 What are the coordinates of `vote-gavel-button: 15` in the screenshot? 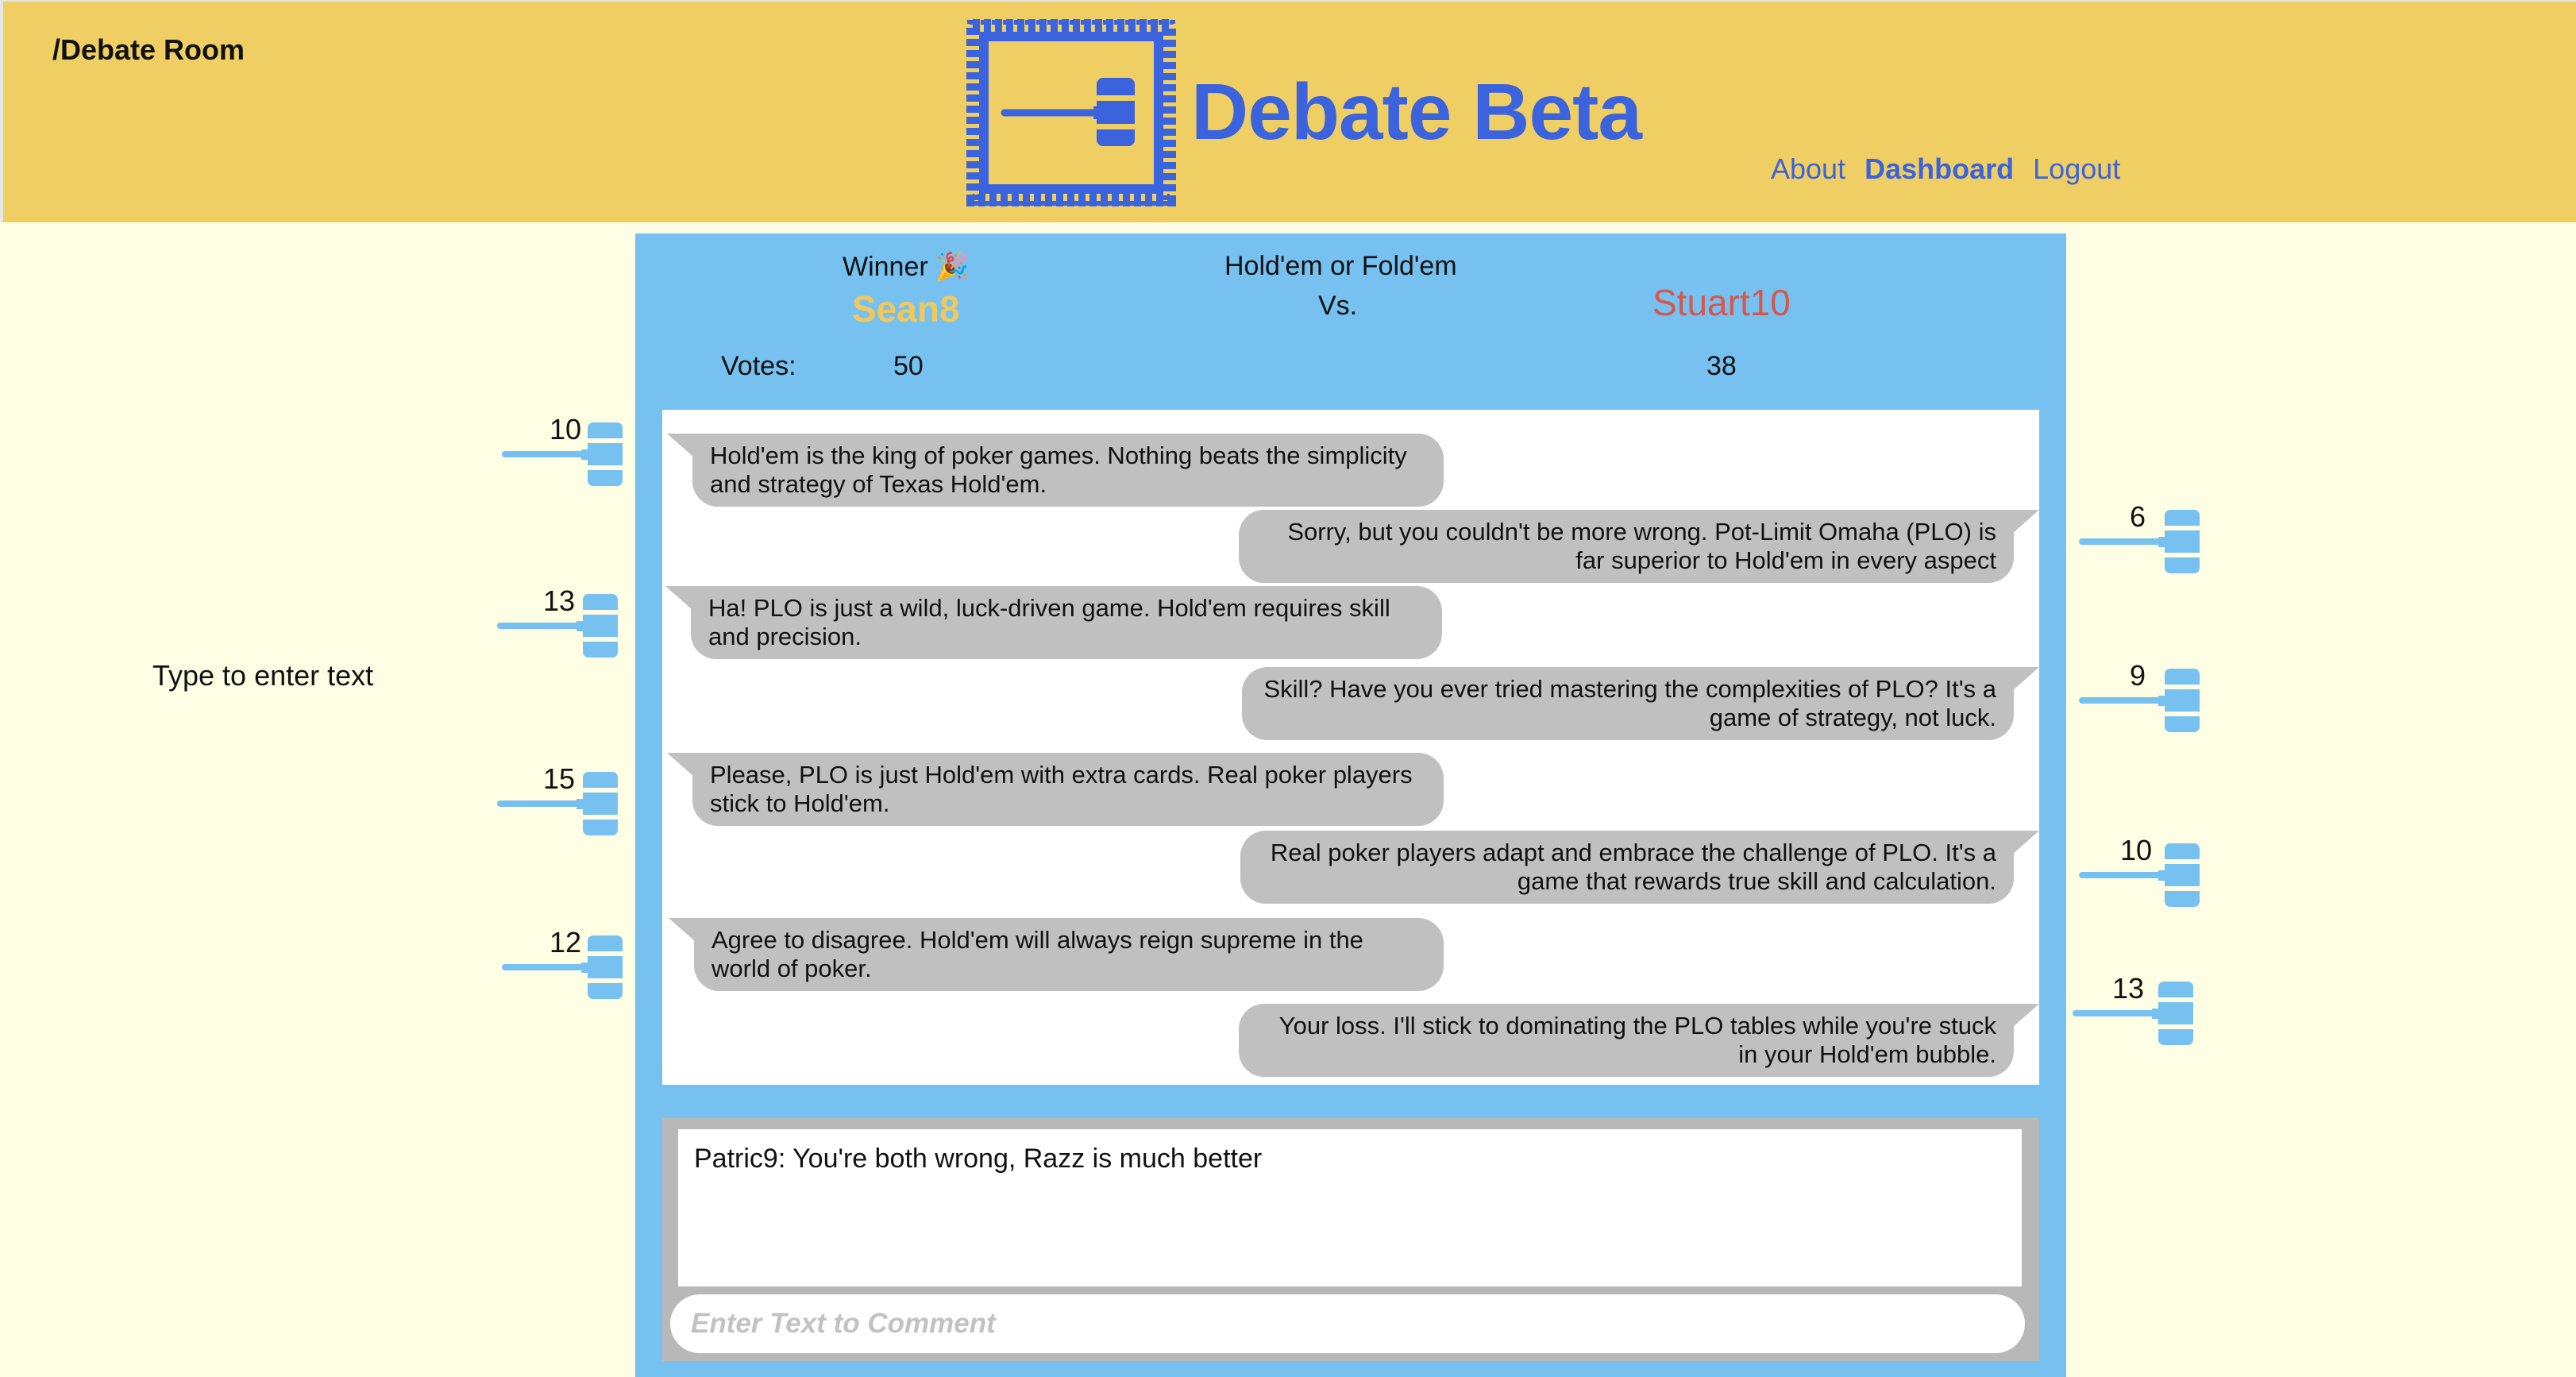 It's located at (559, 800).